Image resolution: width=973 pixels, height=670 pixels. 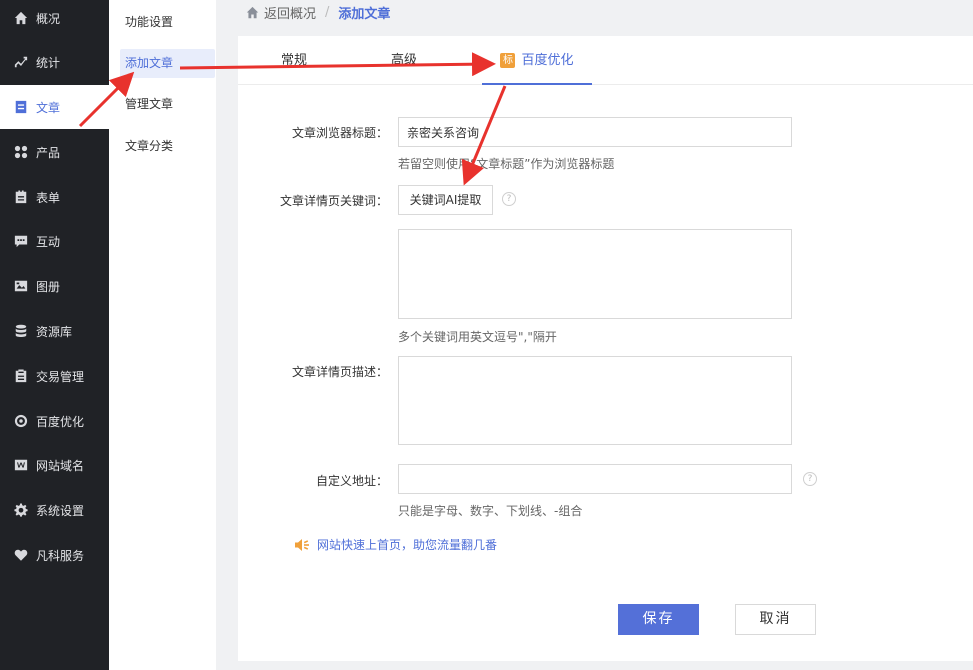 I want to click on sidebar-item-domain: 网站域名, so click(x=54, y=465).